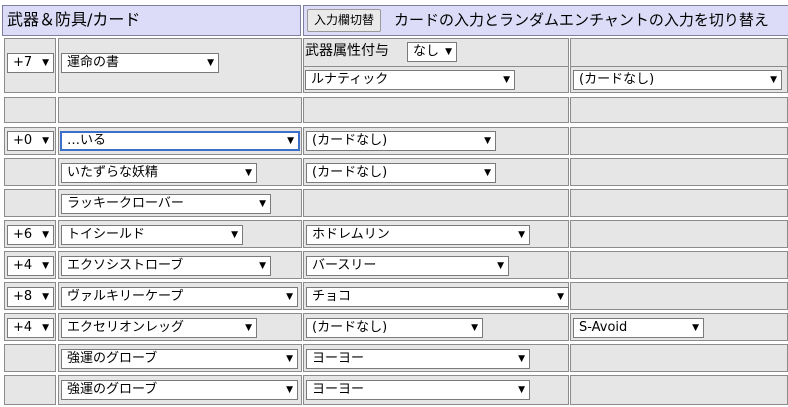 The width and height of the screenshot is (788, 407). I want to click on item-select: エクソシストローブ ▼, so click(166, 266).